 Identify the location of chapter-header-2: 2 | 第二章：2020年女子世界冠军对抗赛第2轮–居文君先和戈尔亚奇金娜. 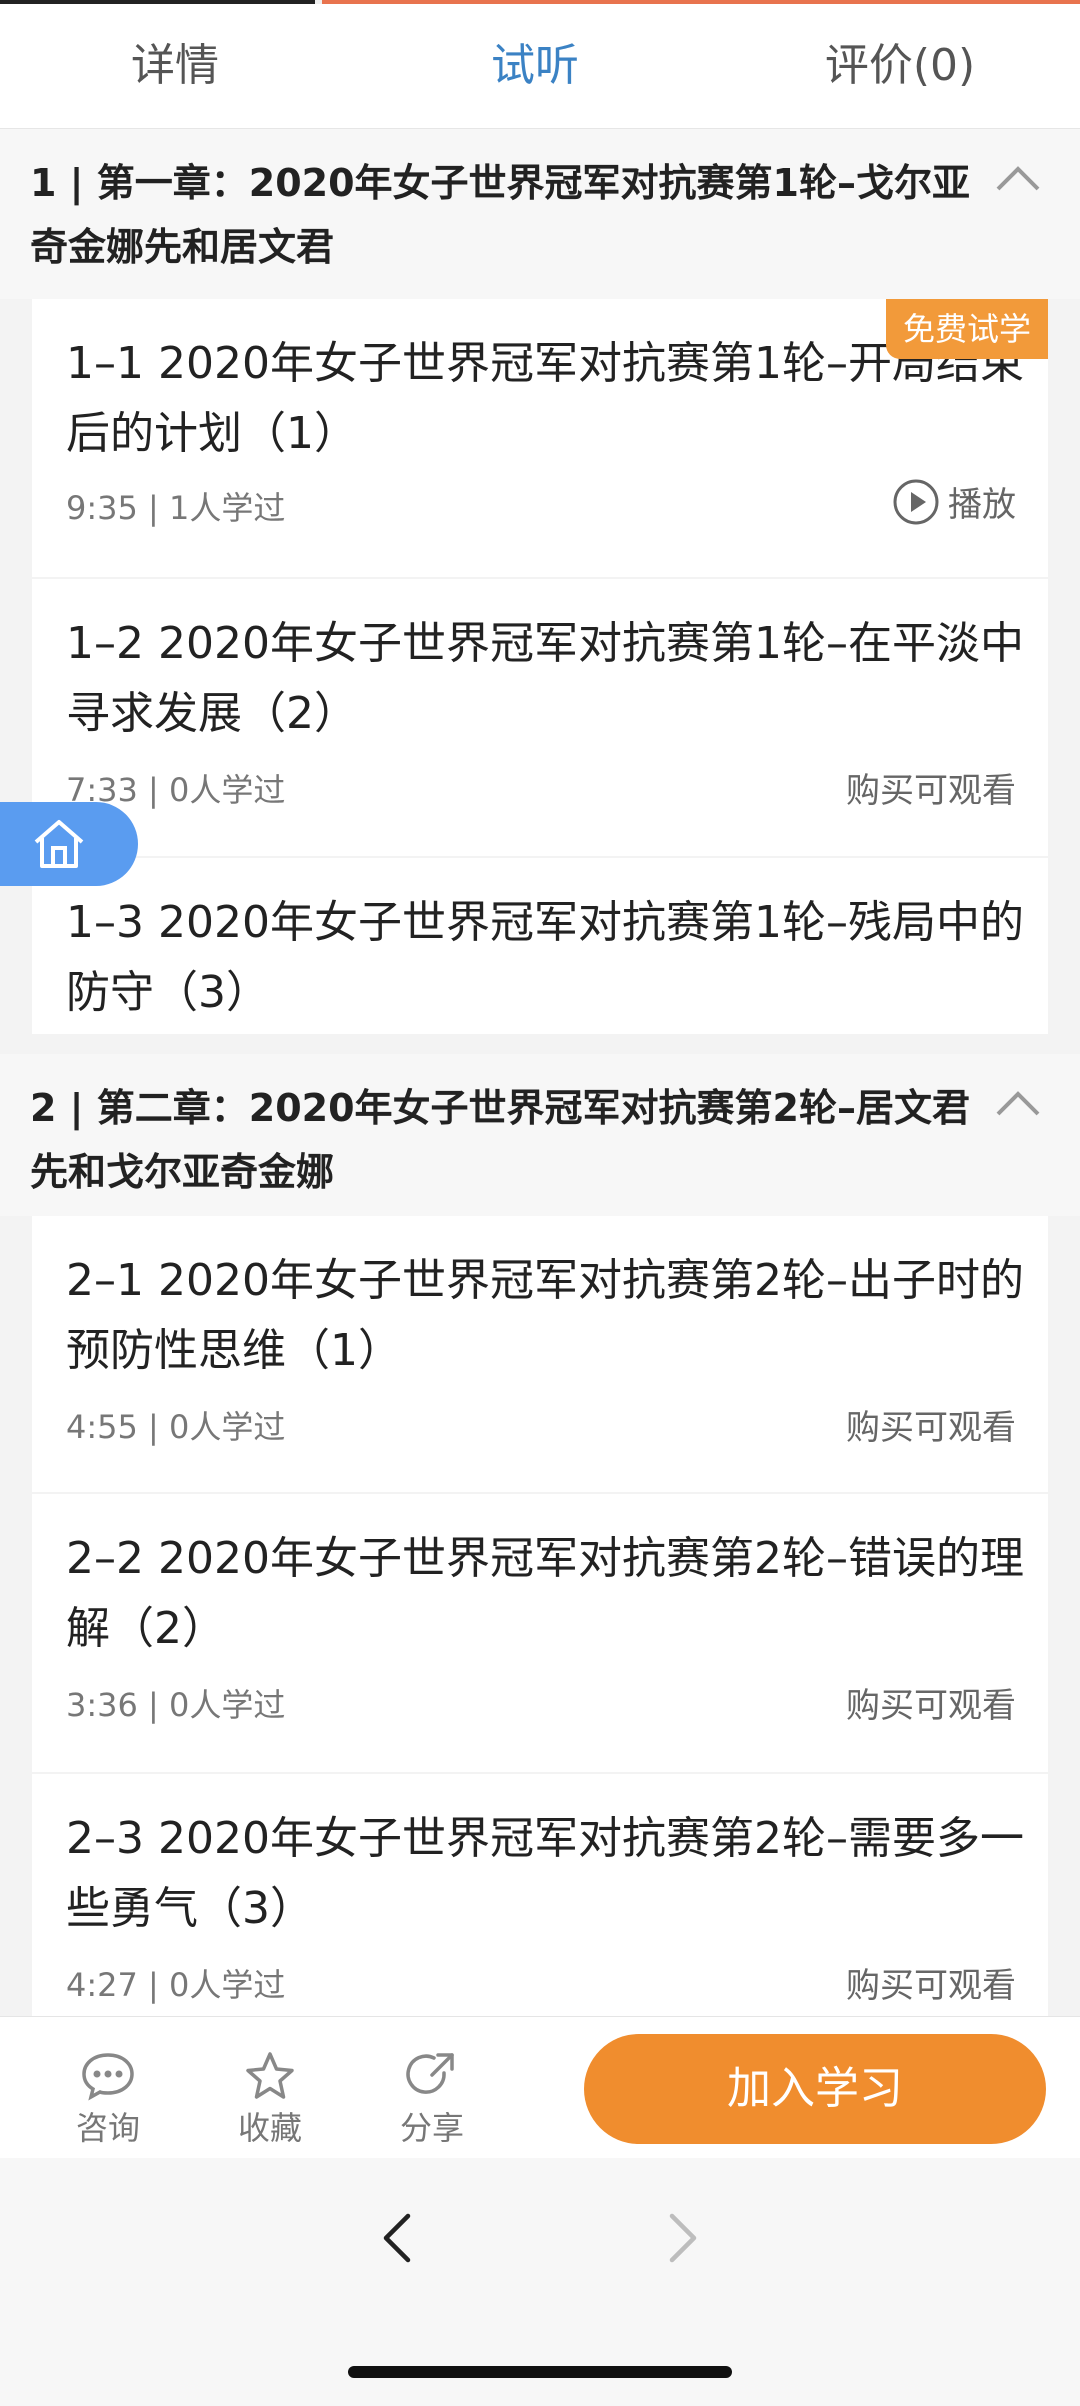
(540, 1135).